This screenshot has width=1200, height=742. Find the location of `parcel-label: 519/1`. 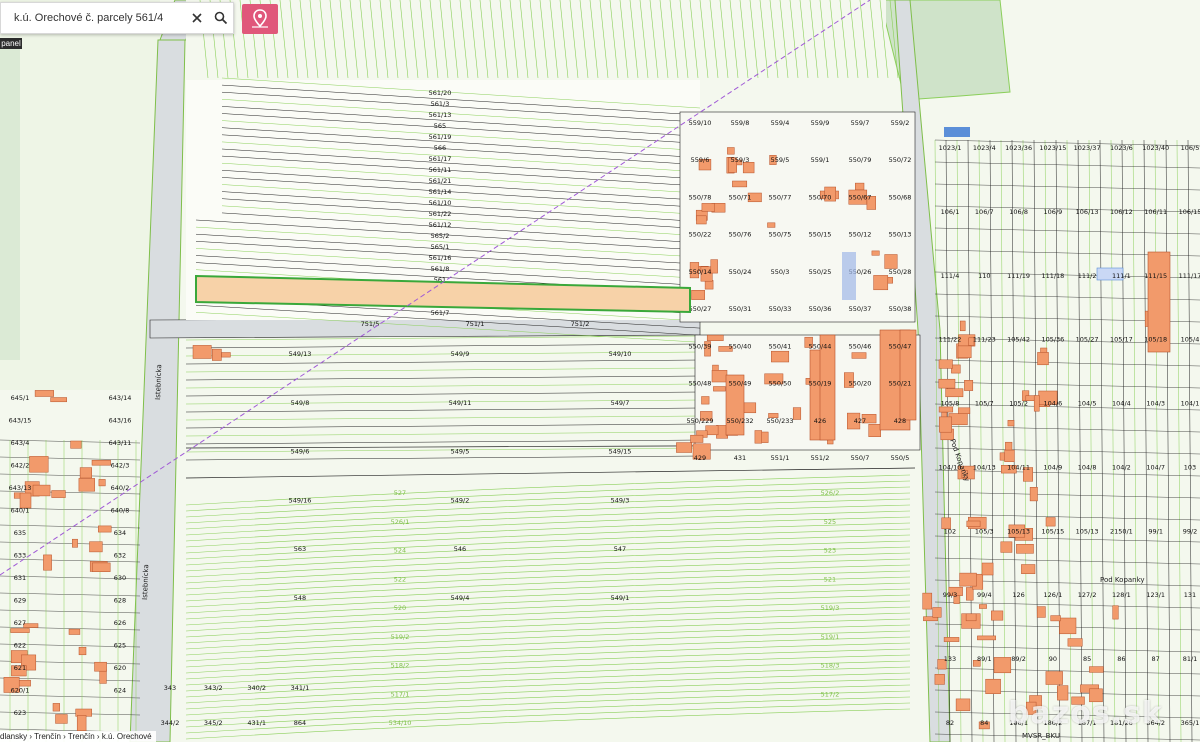

parcel-label: 519/1 is located at coordinates (830, 637).